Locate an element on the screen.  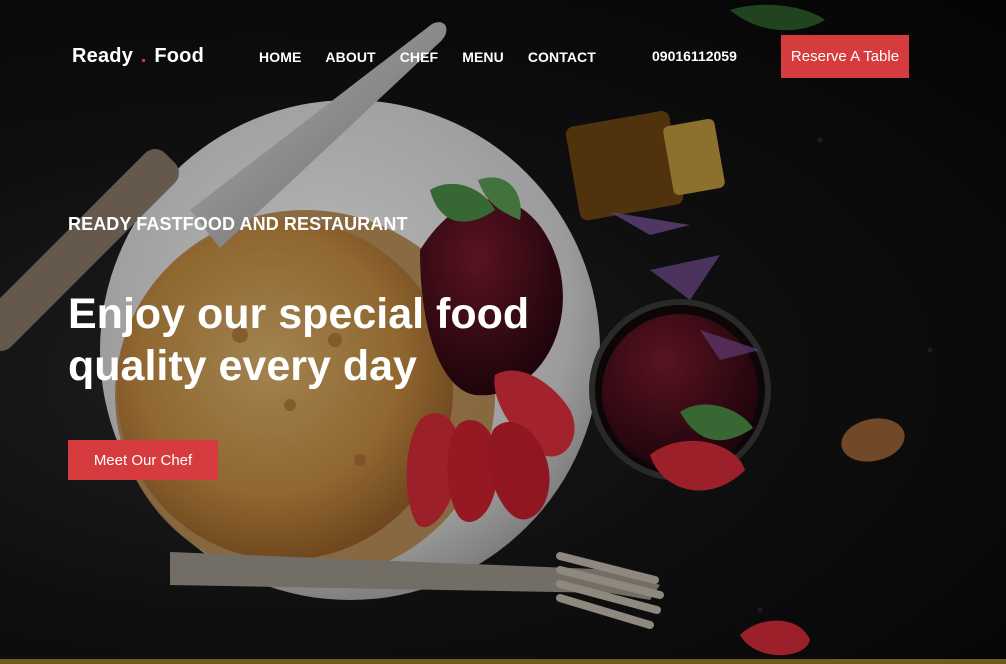
brand-name-first: Ready is located at coordinates (103, 56).